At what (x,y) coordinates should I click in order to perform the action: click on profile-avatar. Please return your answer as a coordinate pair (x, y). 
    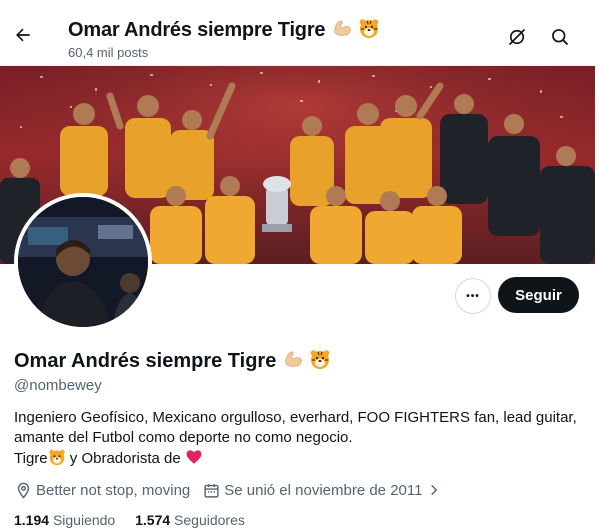
    Looking at the image, I should click on (83, 262).